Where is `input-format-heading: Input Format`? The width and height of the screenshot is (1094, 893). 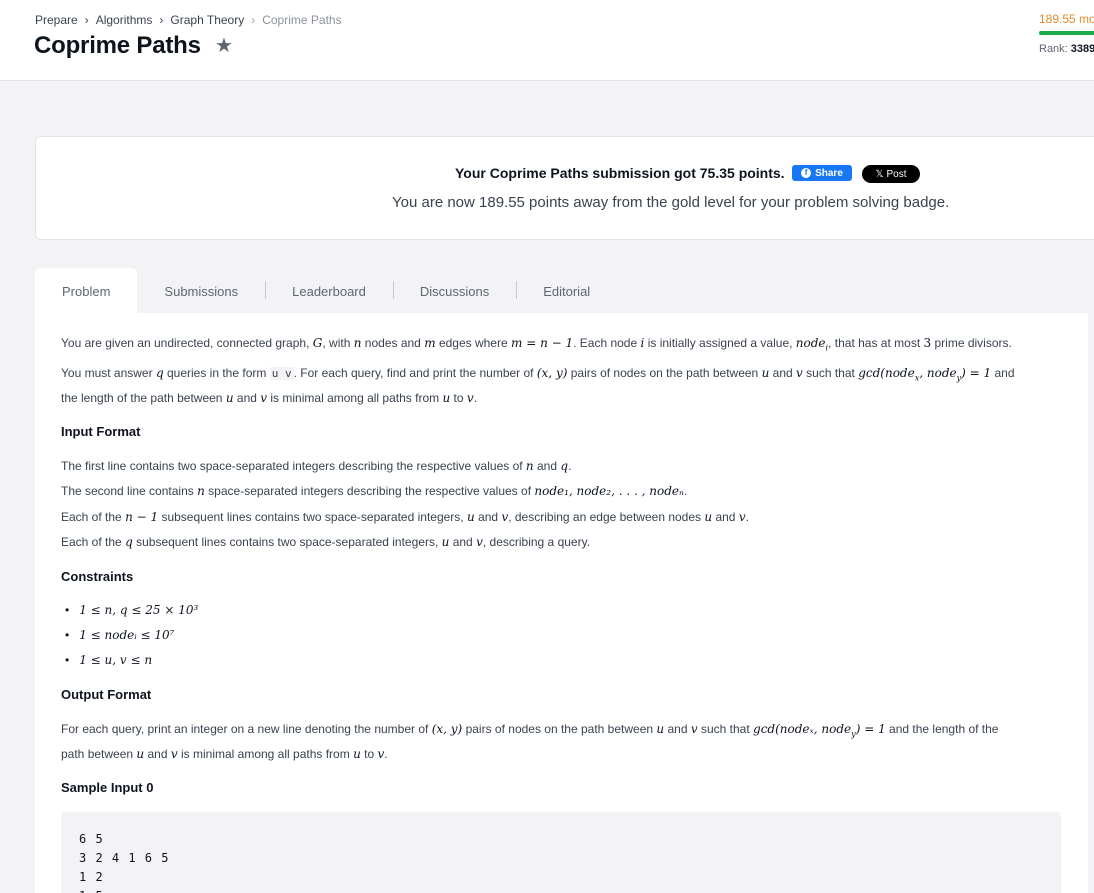
input-format-heading: Input Format is located at coordinates (101, 431).